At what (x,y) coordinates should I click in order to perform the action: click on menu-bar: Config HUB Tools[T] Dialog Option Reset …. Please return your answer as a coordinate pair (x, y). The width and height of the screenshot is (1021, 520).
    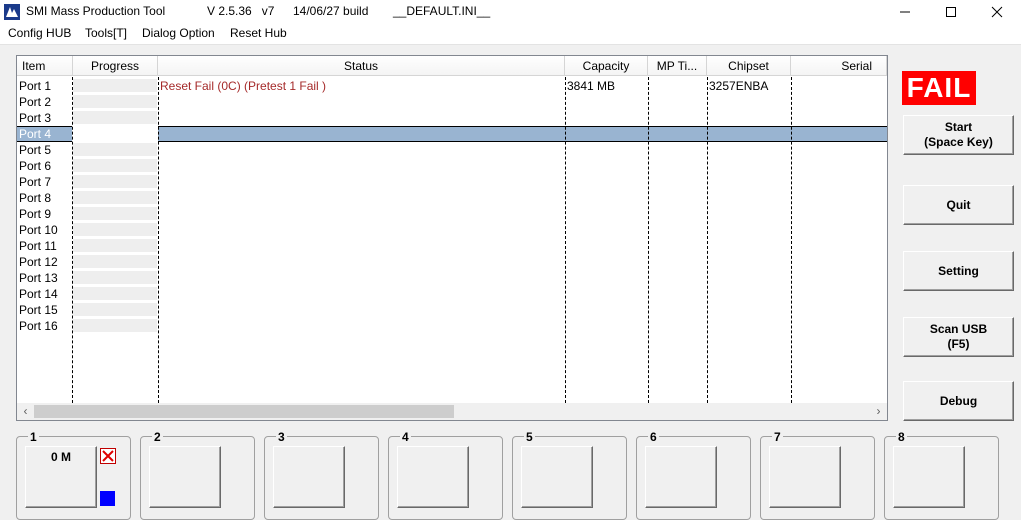
    Looking at the image, I should click on (510, 34).